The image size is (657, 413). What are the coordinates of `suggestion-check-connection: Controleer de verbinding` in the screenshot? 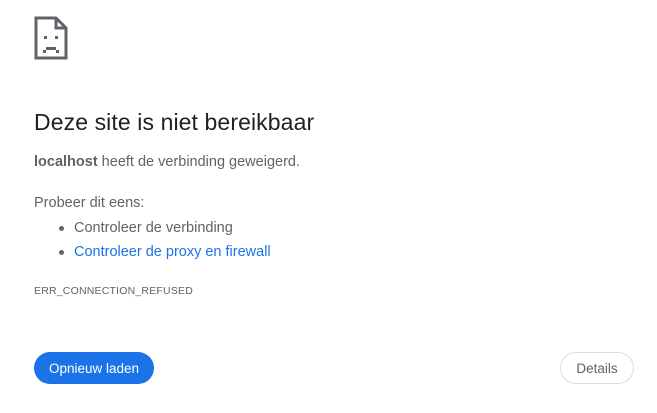 It's located at (153, 228).